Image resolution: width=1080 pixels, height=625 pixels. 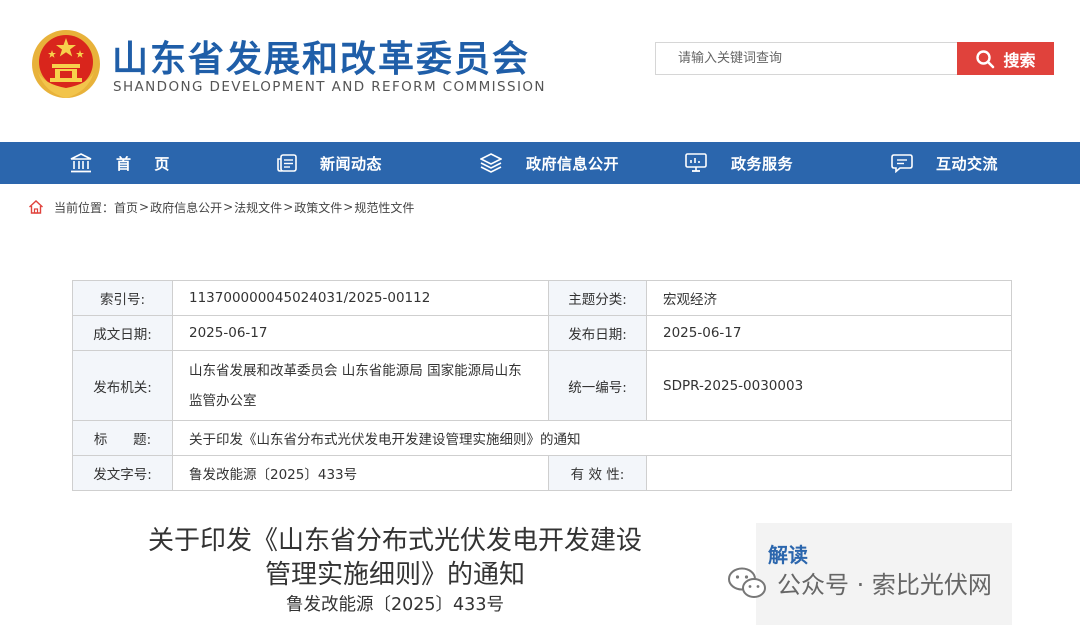 What do you see at coordinates (516, 163) in the screenshot?
I see `nav-item-gov-info: 政府信息公开` at bounding box center [516, 163].